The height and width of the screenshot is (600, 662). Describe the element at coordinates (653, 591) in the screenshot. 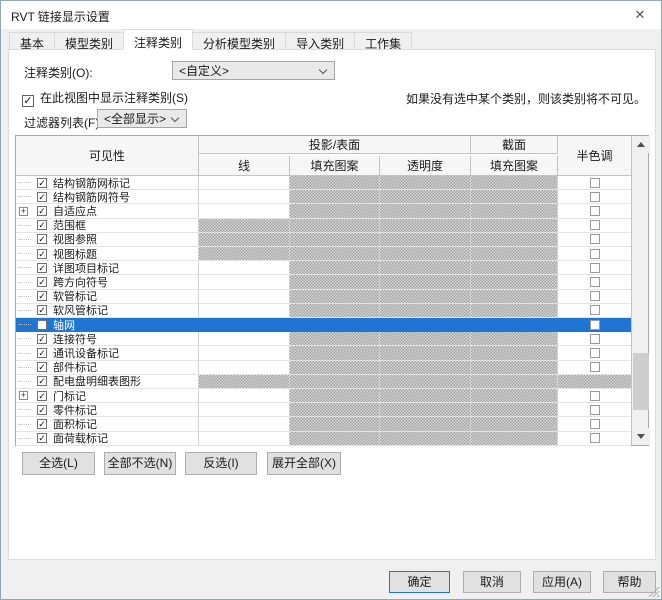

I see `resize-grip-icon` at that location.